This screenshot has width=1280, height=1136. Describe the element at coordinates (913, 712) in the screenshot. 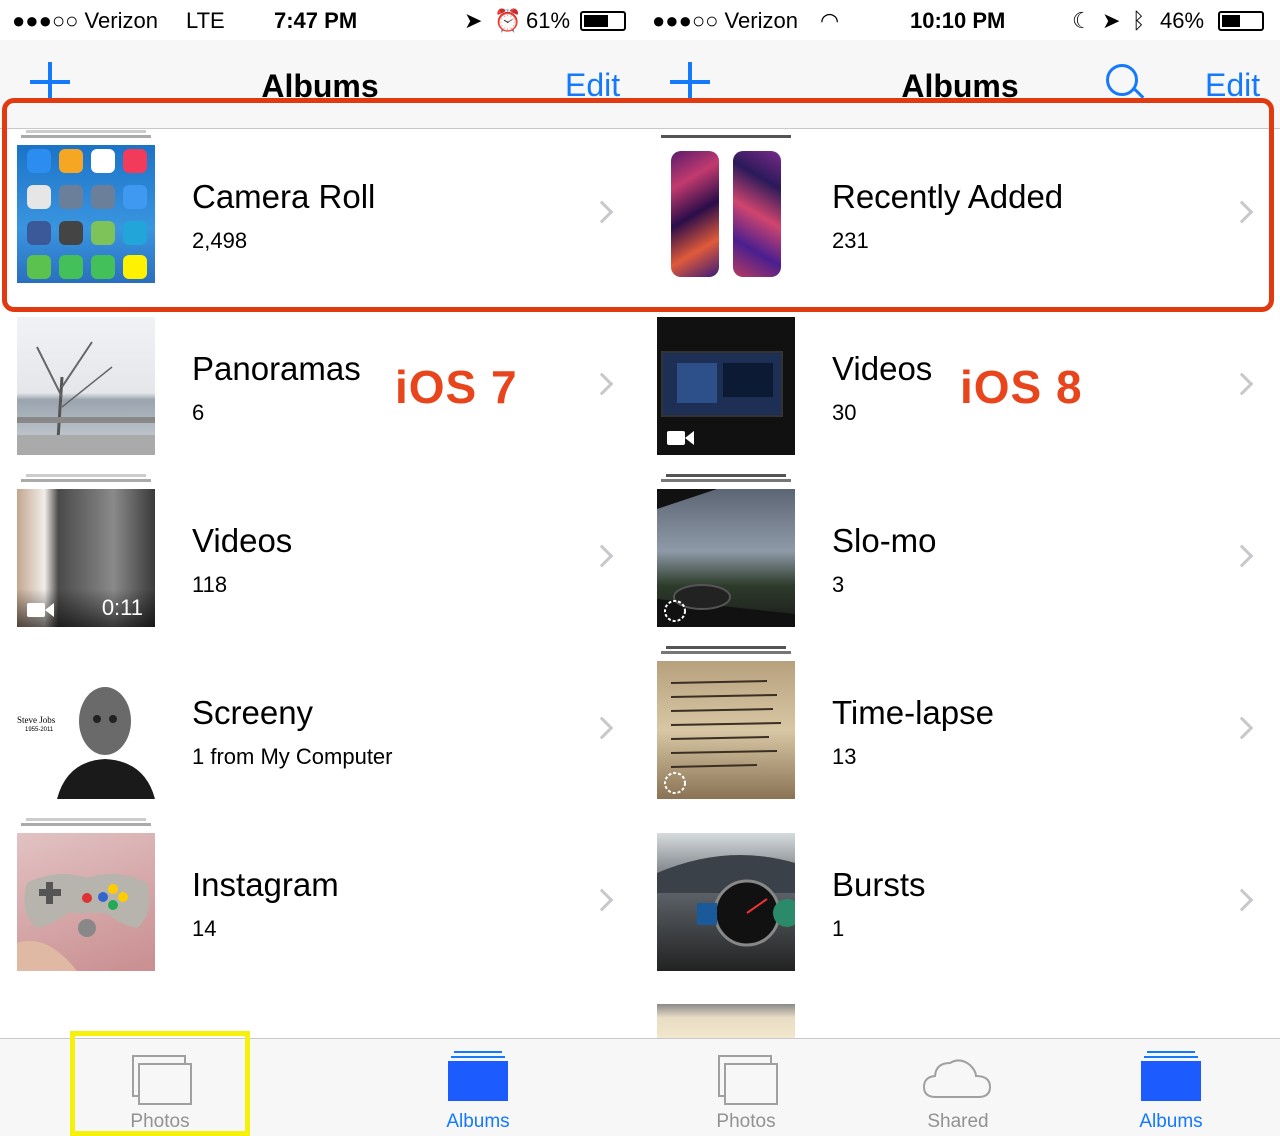

I see `album-name: Time-lapse` at that location.